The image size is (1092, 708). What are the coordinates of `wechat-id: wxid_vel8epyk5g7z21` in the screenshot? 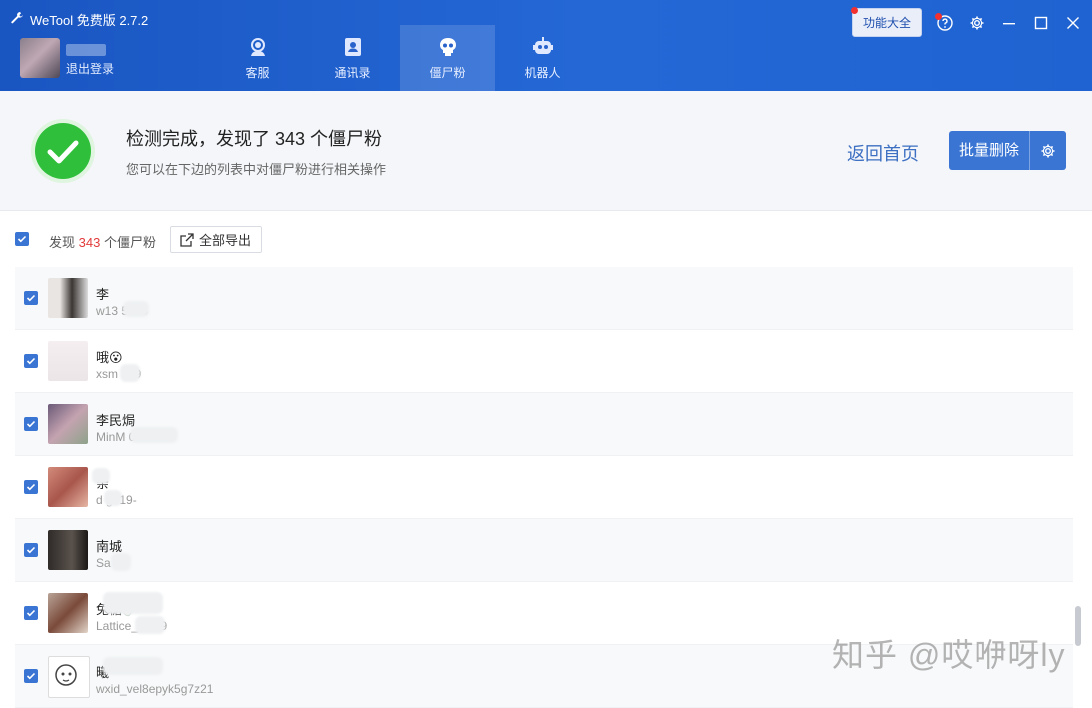 It's located at (155, 689).